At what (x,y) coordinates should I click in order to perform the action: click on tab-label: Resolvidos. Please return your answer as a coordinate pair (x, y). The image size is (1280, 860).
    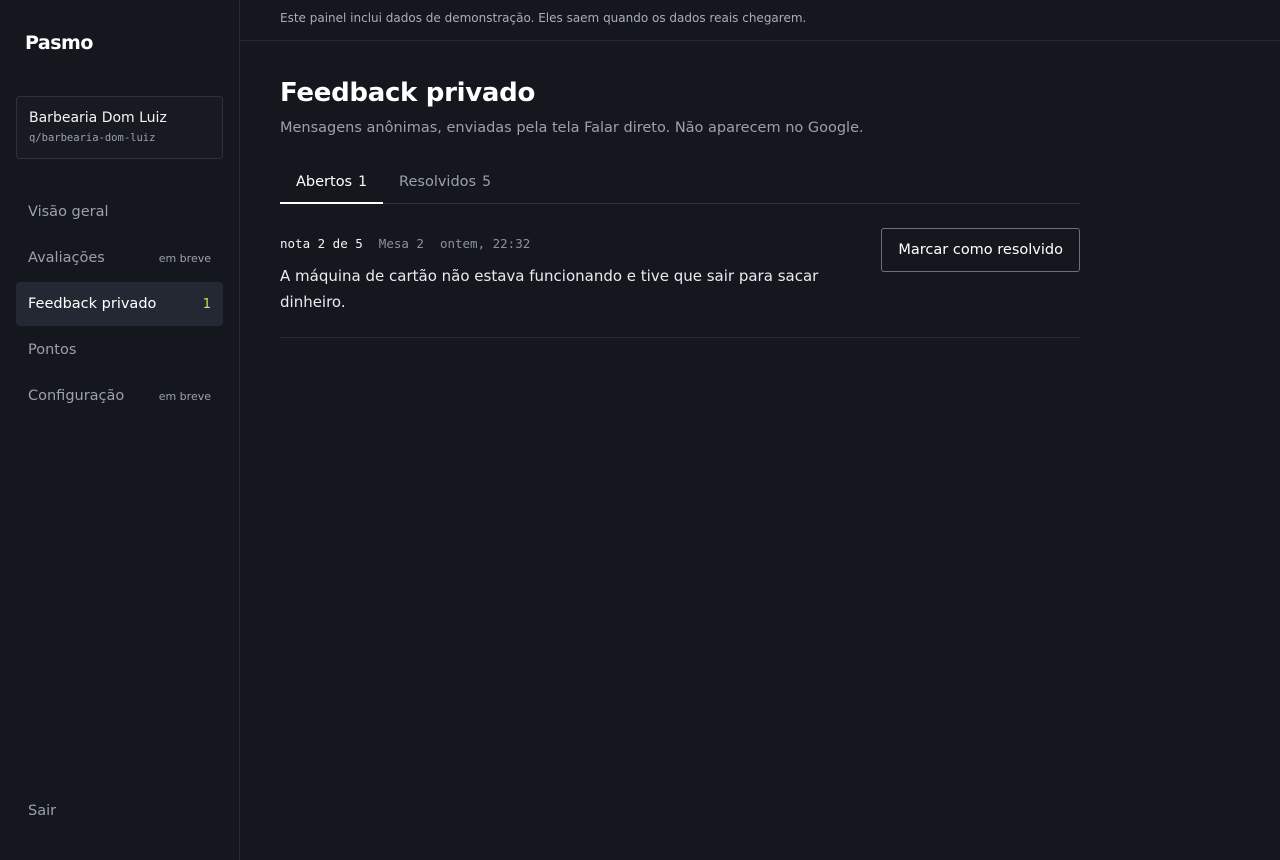
    Looking at the image, I should click on (438, 182).